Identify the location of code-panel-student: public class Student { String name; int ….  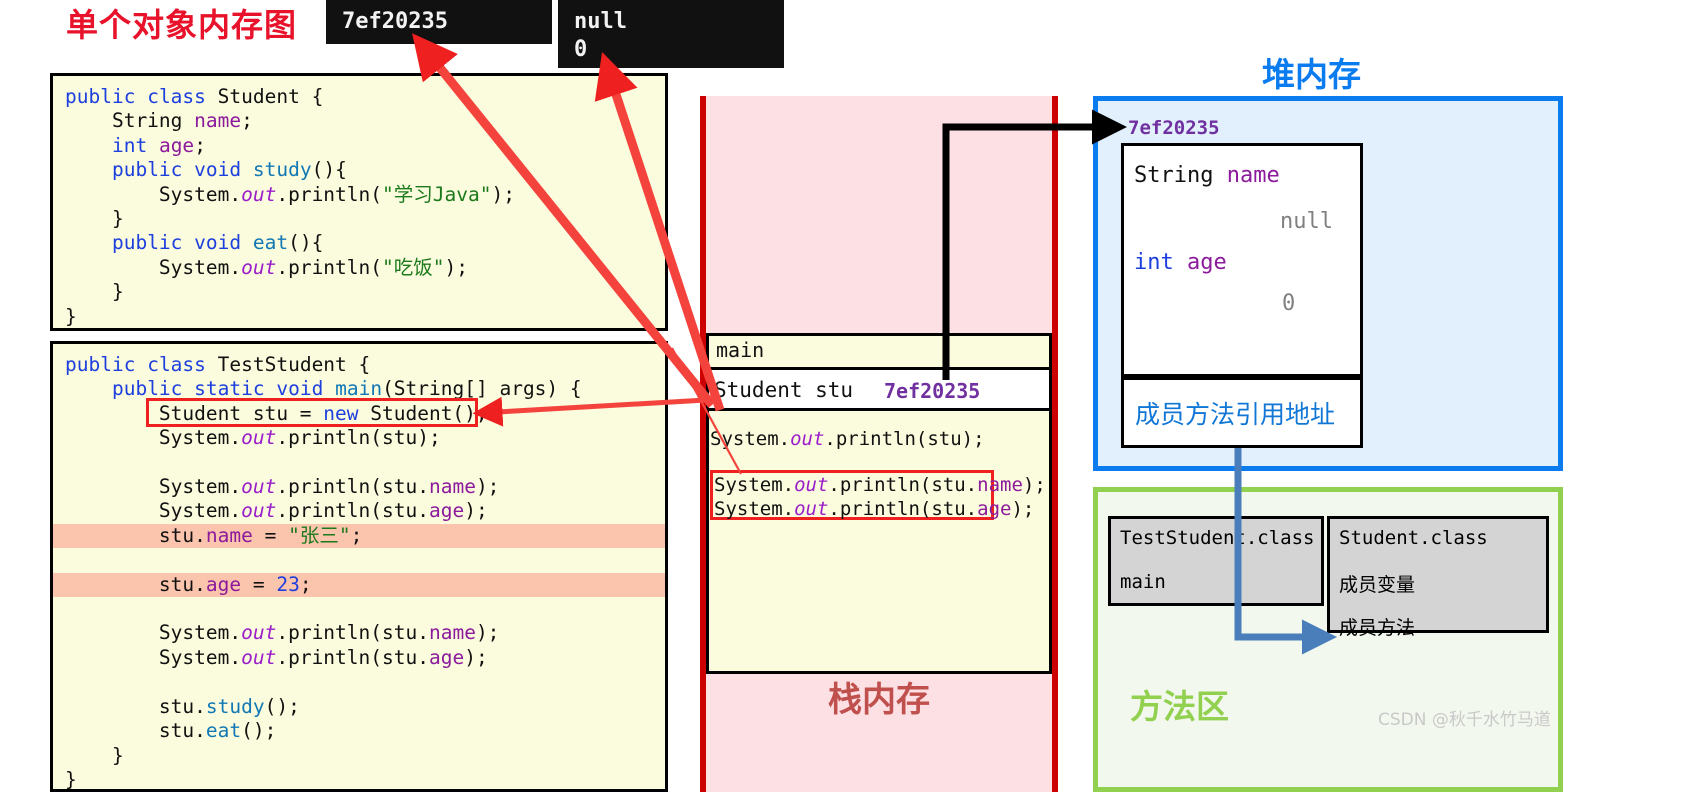
(359, 202).